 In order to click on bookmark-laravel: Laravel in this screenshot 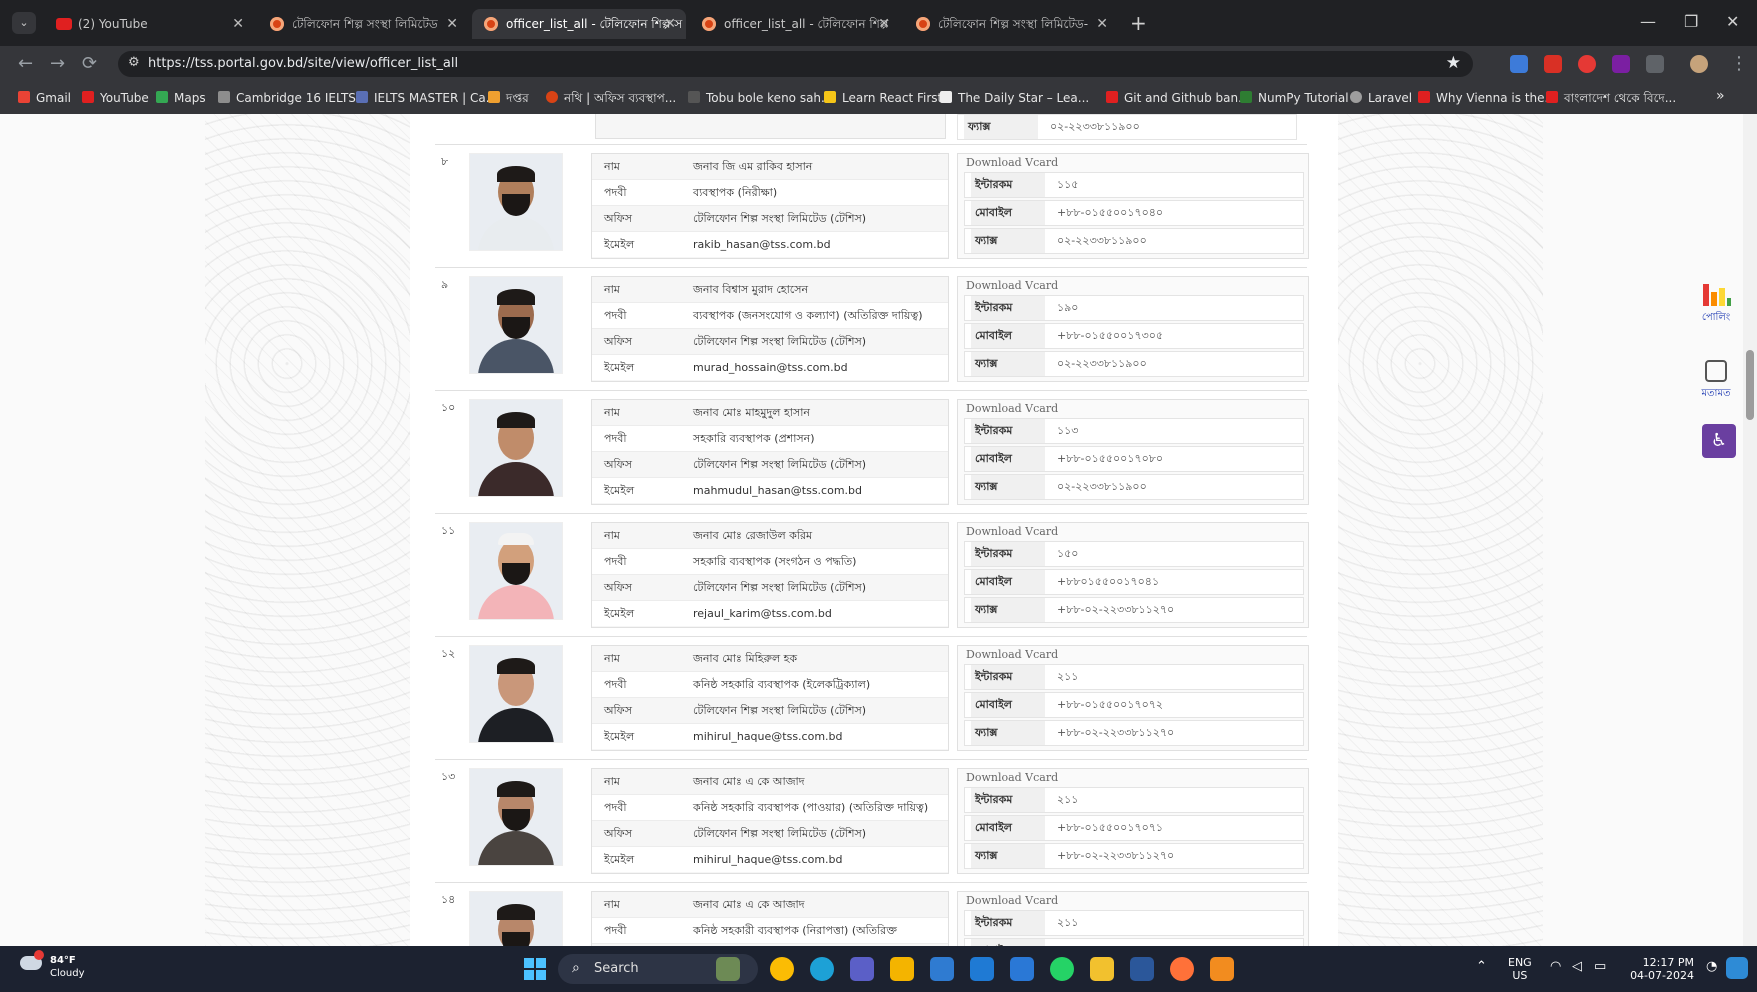, I will do `click(1381, 98)`.